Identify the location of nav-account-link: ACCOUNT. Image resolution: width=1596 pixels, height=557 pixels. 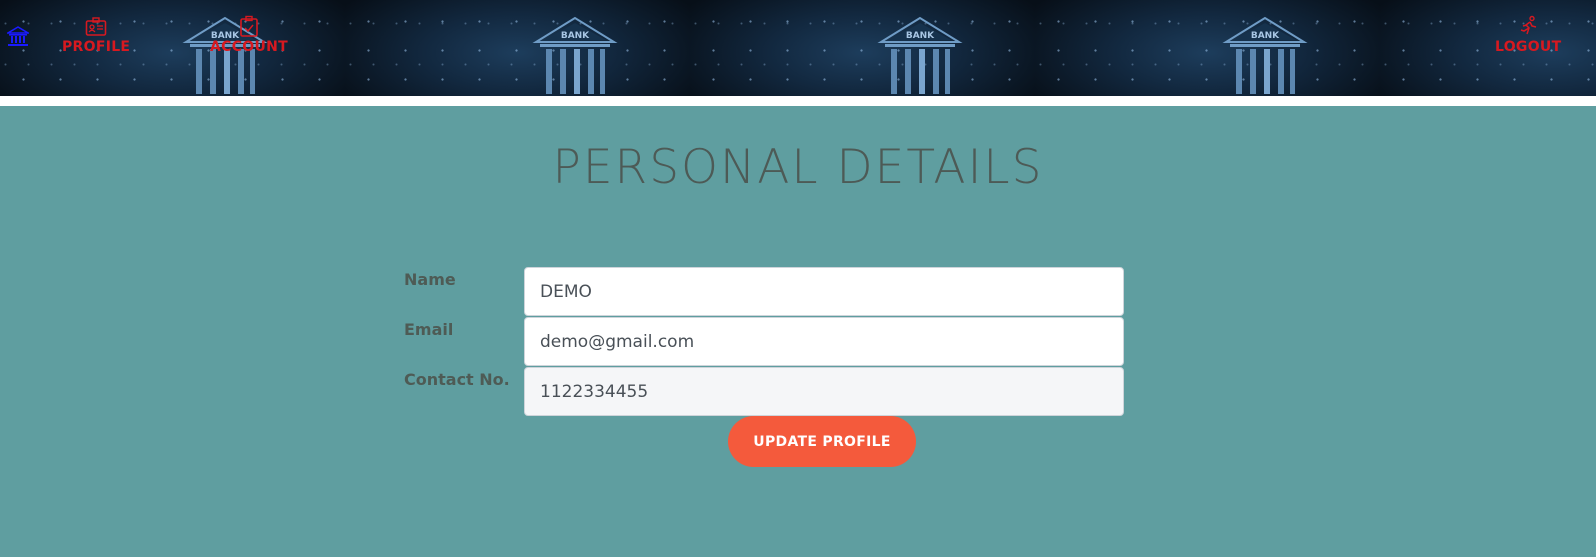
(249, 35).